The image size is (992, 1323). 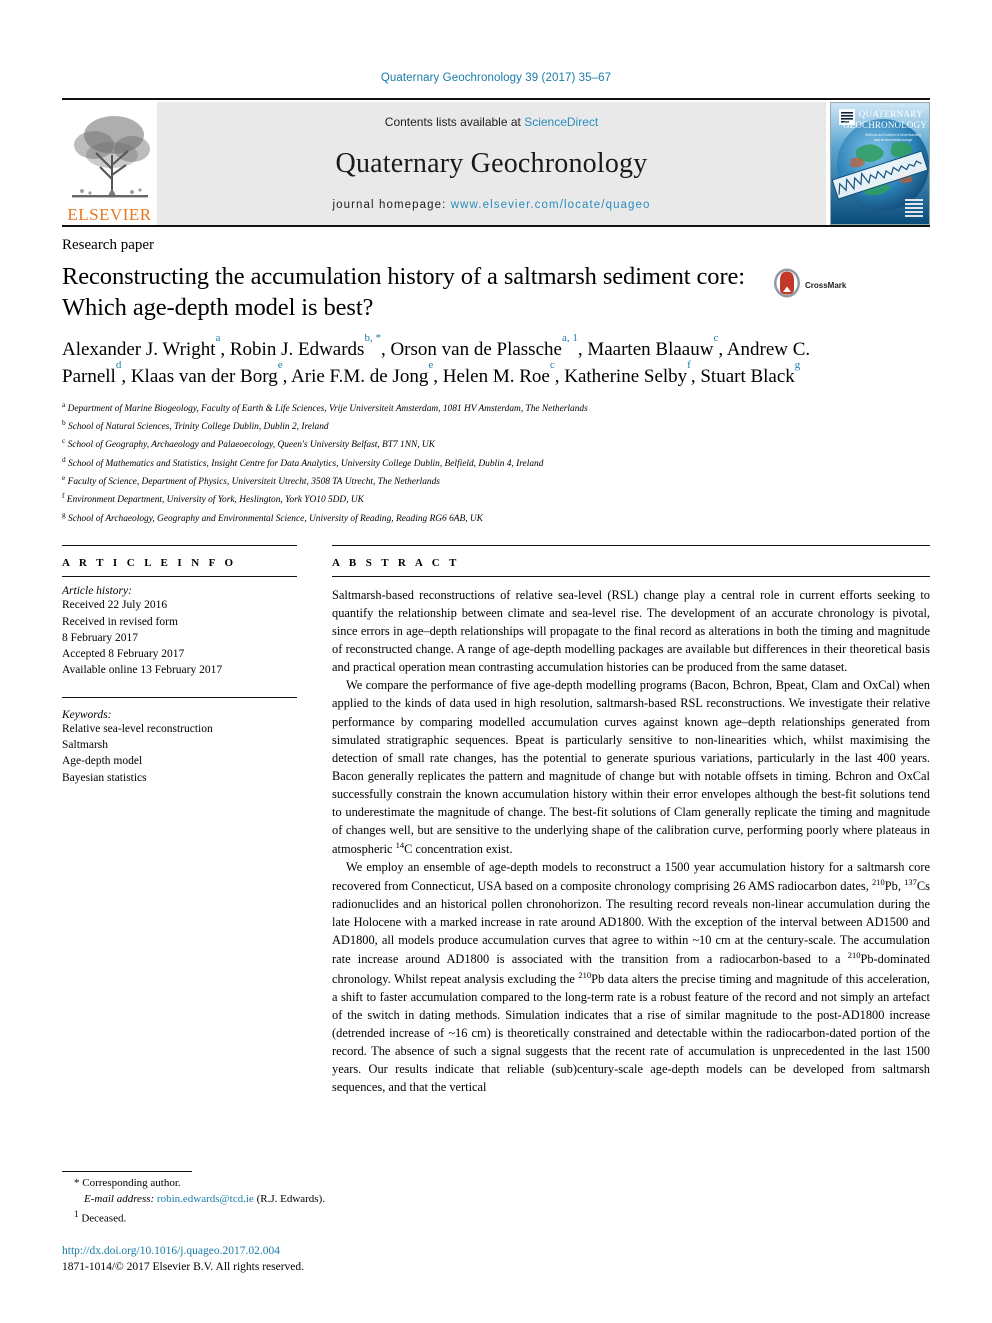 What do you see at coordinates (787, 285) in the screenshot?
I see `crossmark-logo-icon` at bounding box center [787, 285].